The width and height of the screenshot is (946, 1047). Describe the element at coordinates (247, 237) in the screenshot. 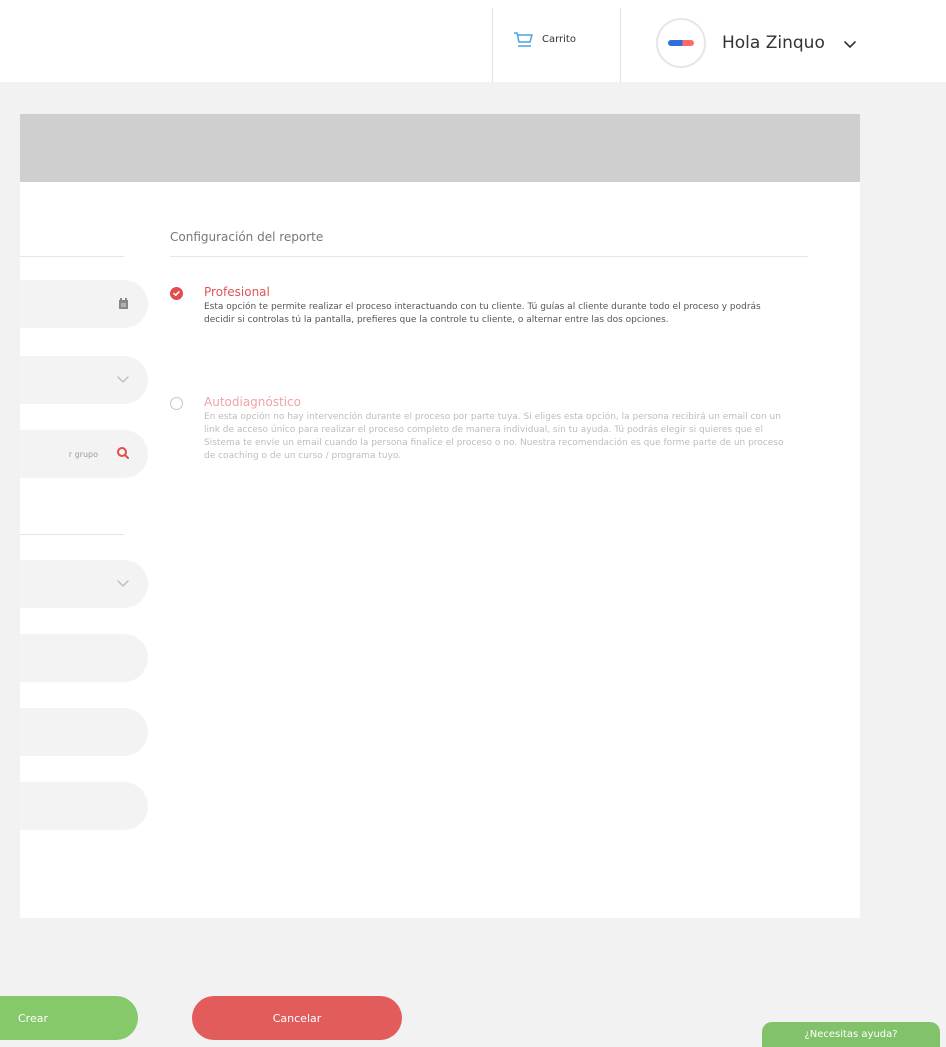

I see `report-config-title: Configuración del reporte` at that location.